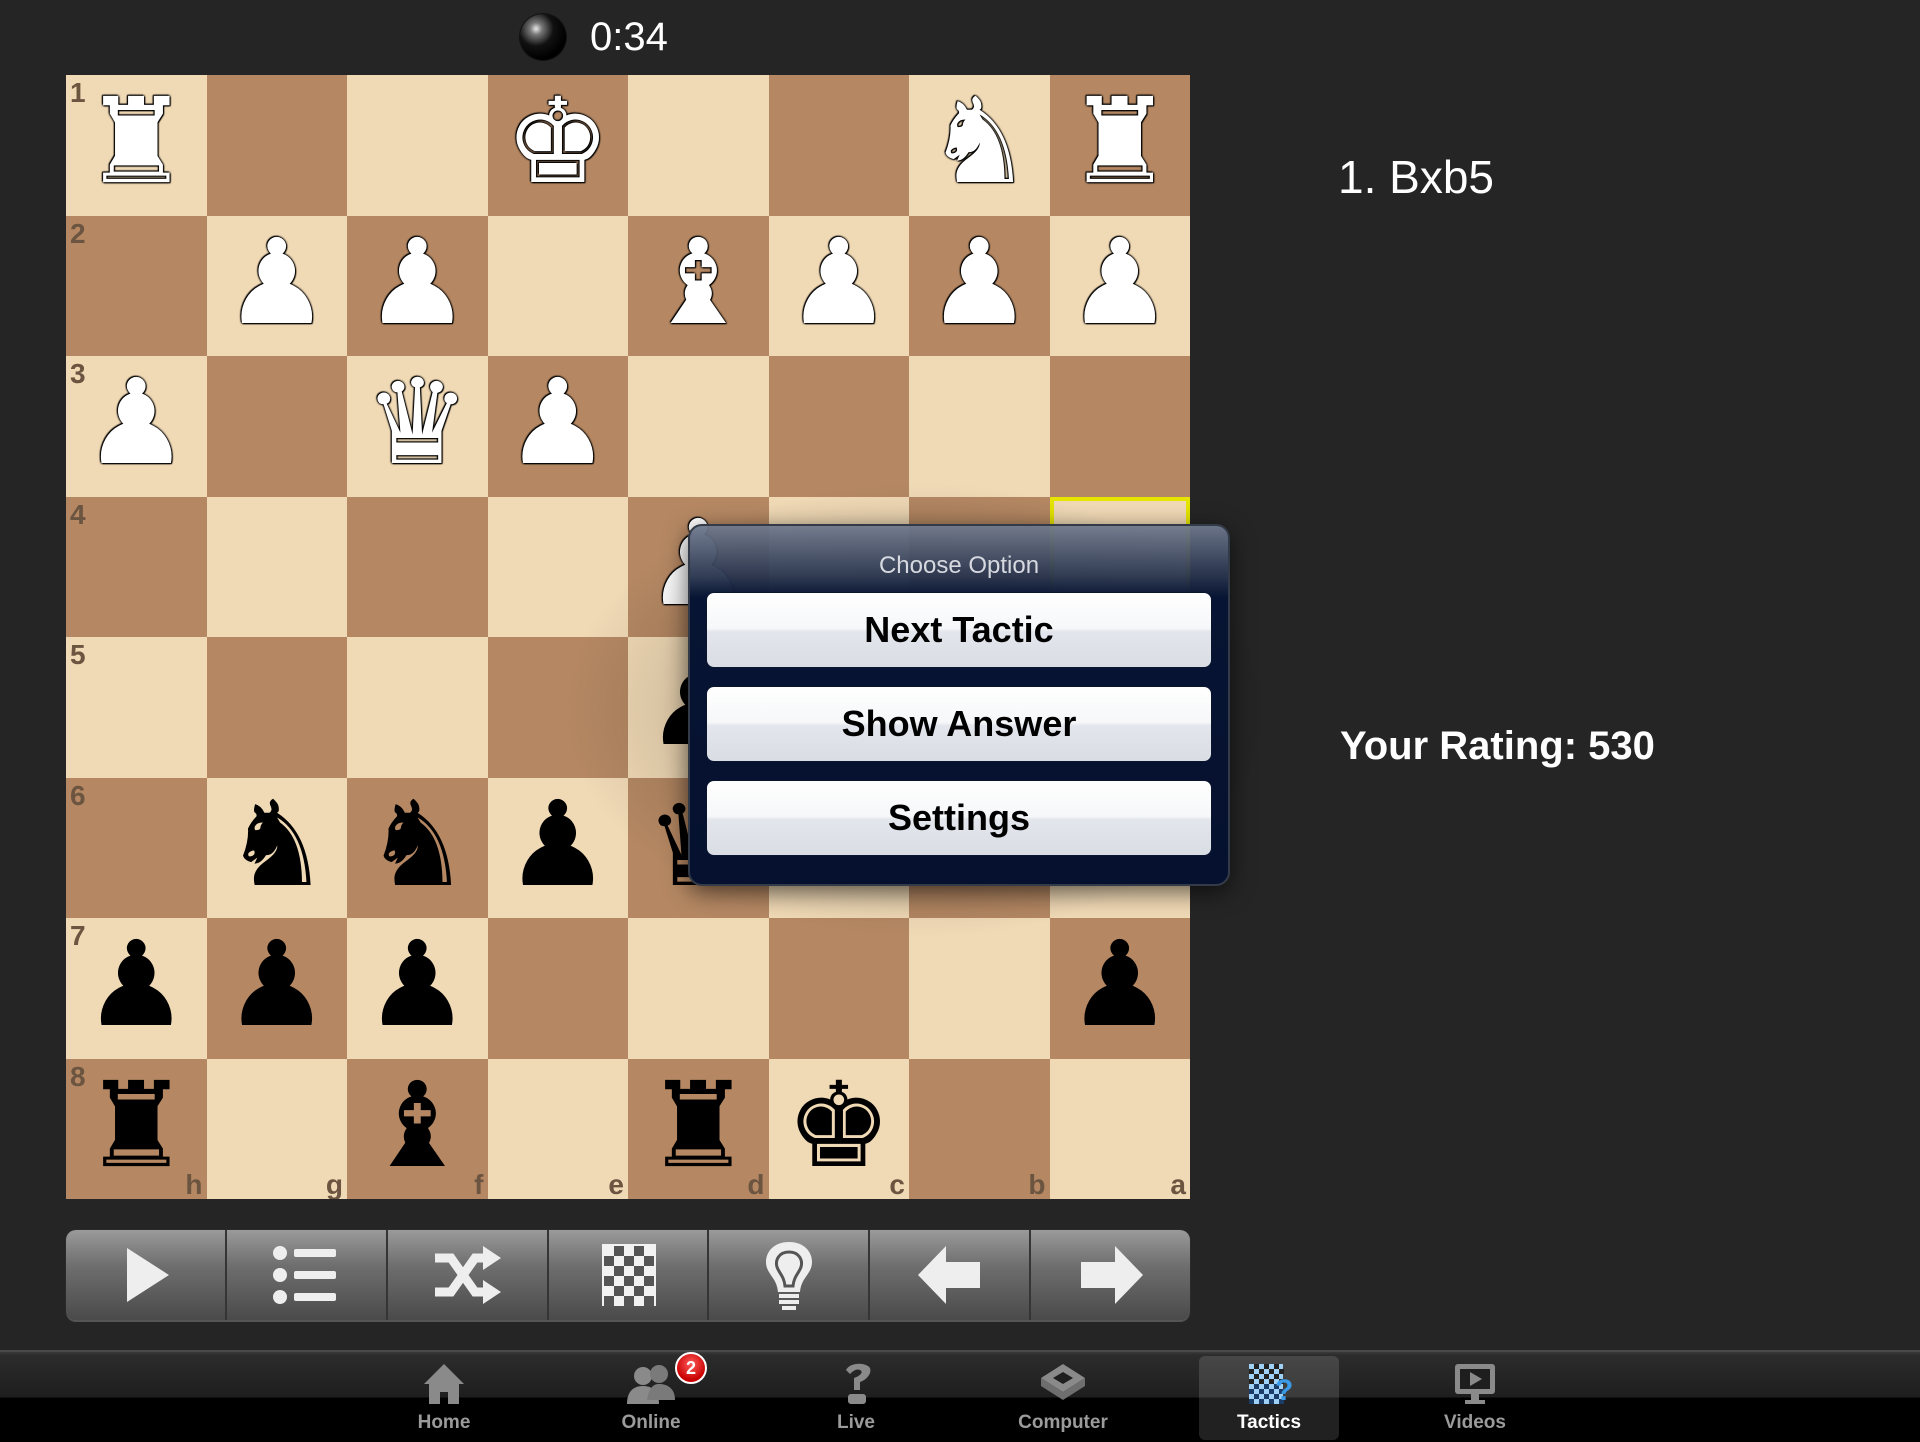  I want to click on show-answer-button: Show Answer, so click(959, 724).